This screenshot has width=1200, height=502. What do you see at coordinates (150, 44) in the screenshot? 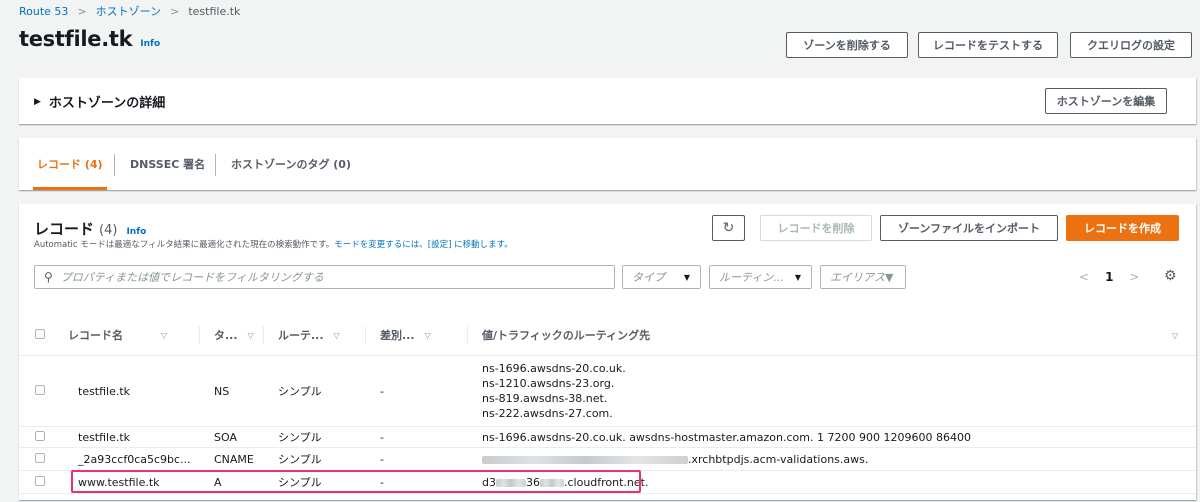
I see `info-link: Info` at bounding box center [150, 44].